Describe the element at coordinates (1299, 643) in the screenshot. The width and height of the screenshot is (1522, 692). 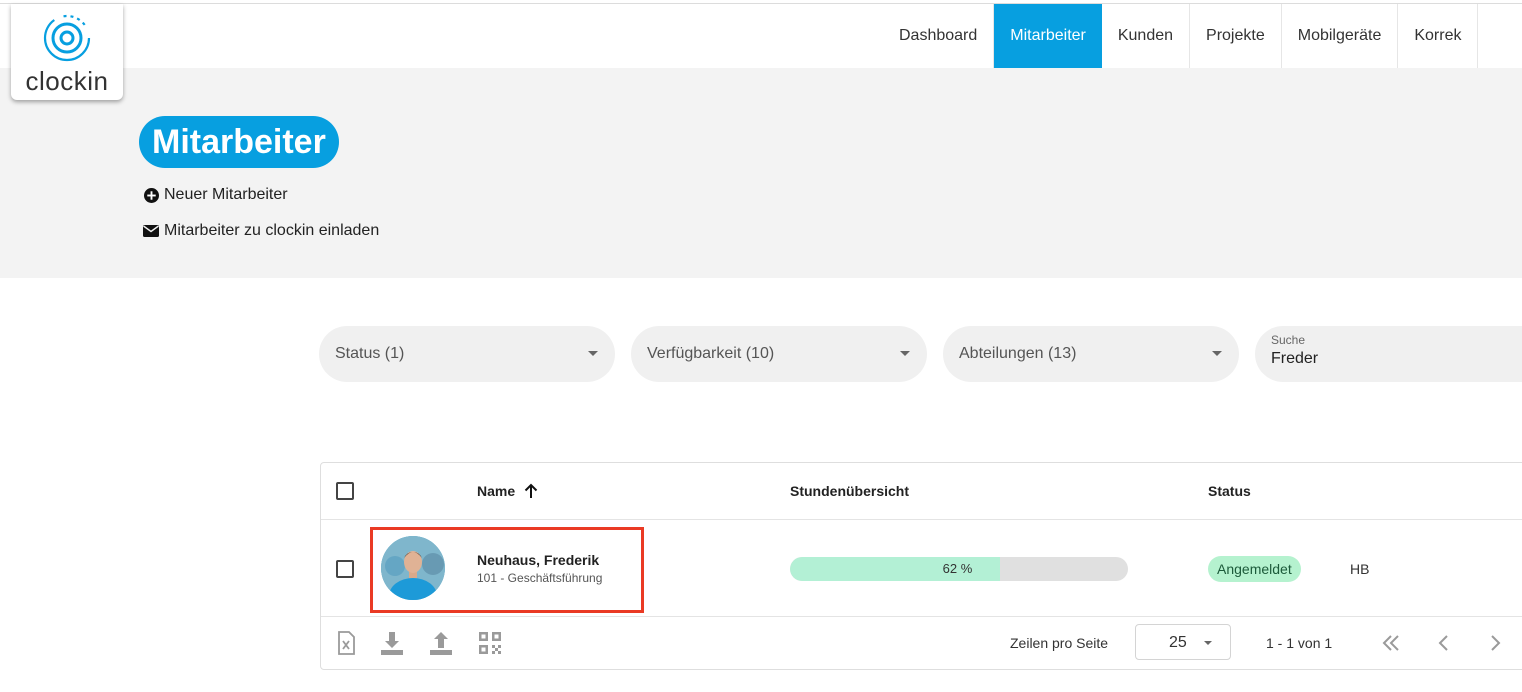
I see `pagination-range: 1 - 1 von 1` at that location.